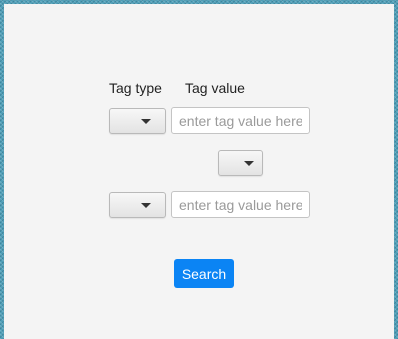 The width and height of the screenshot is (398, 339). What do you see at coordinates (135, 88) in the screenshot?
I see `tag-type-label: Tag type` at bounding box center [135, 88].